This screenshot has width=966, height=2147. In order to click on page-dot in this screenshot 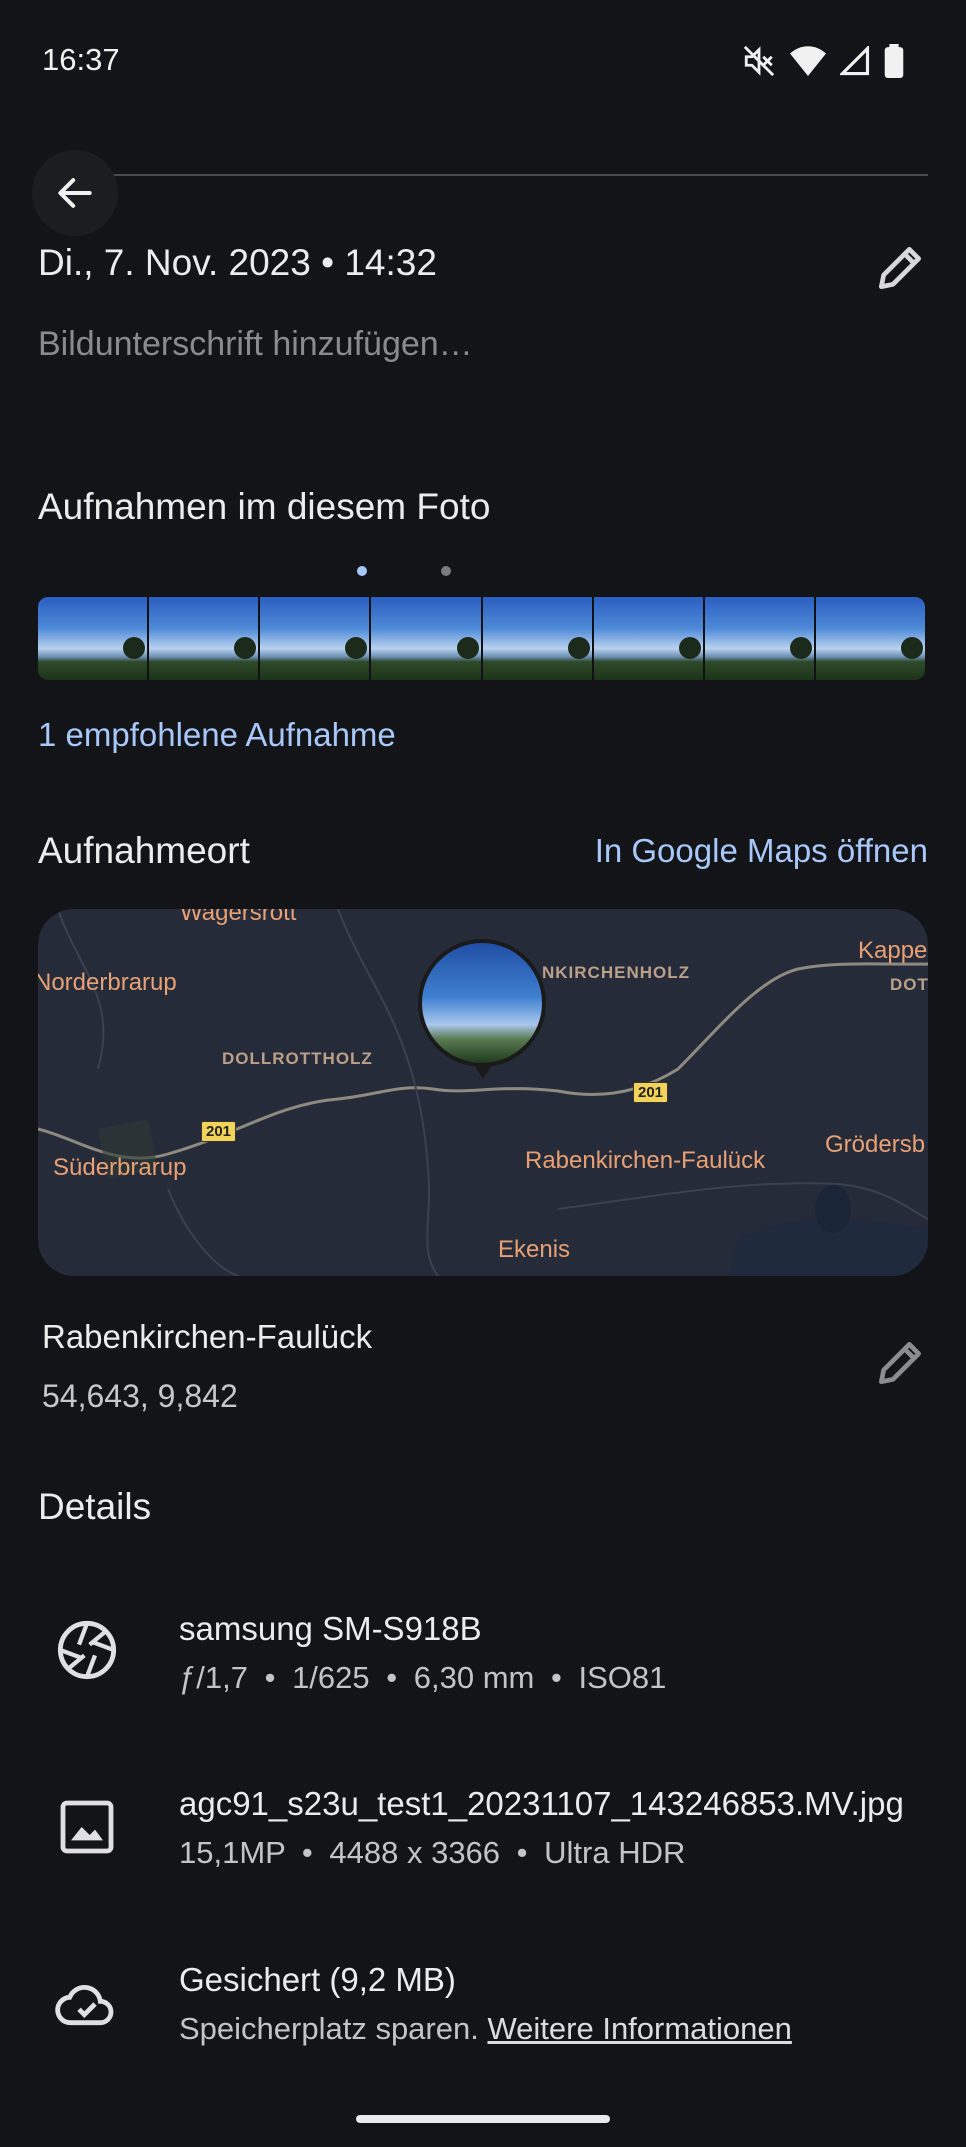, I will do `click(446, 571)`.